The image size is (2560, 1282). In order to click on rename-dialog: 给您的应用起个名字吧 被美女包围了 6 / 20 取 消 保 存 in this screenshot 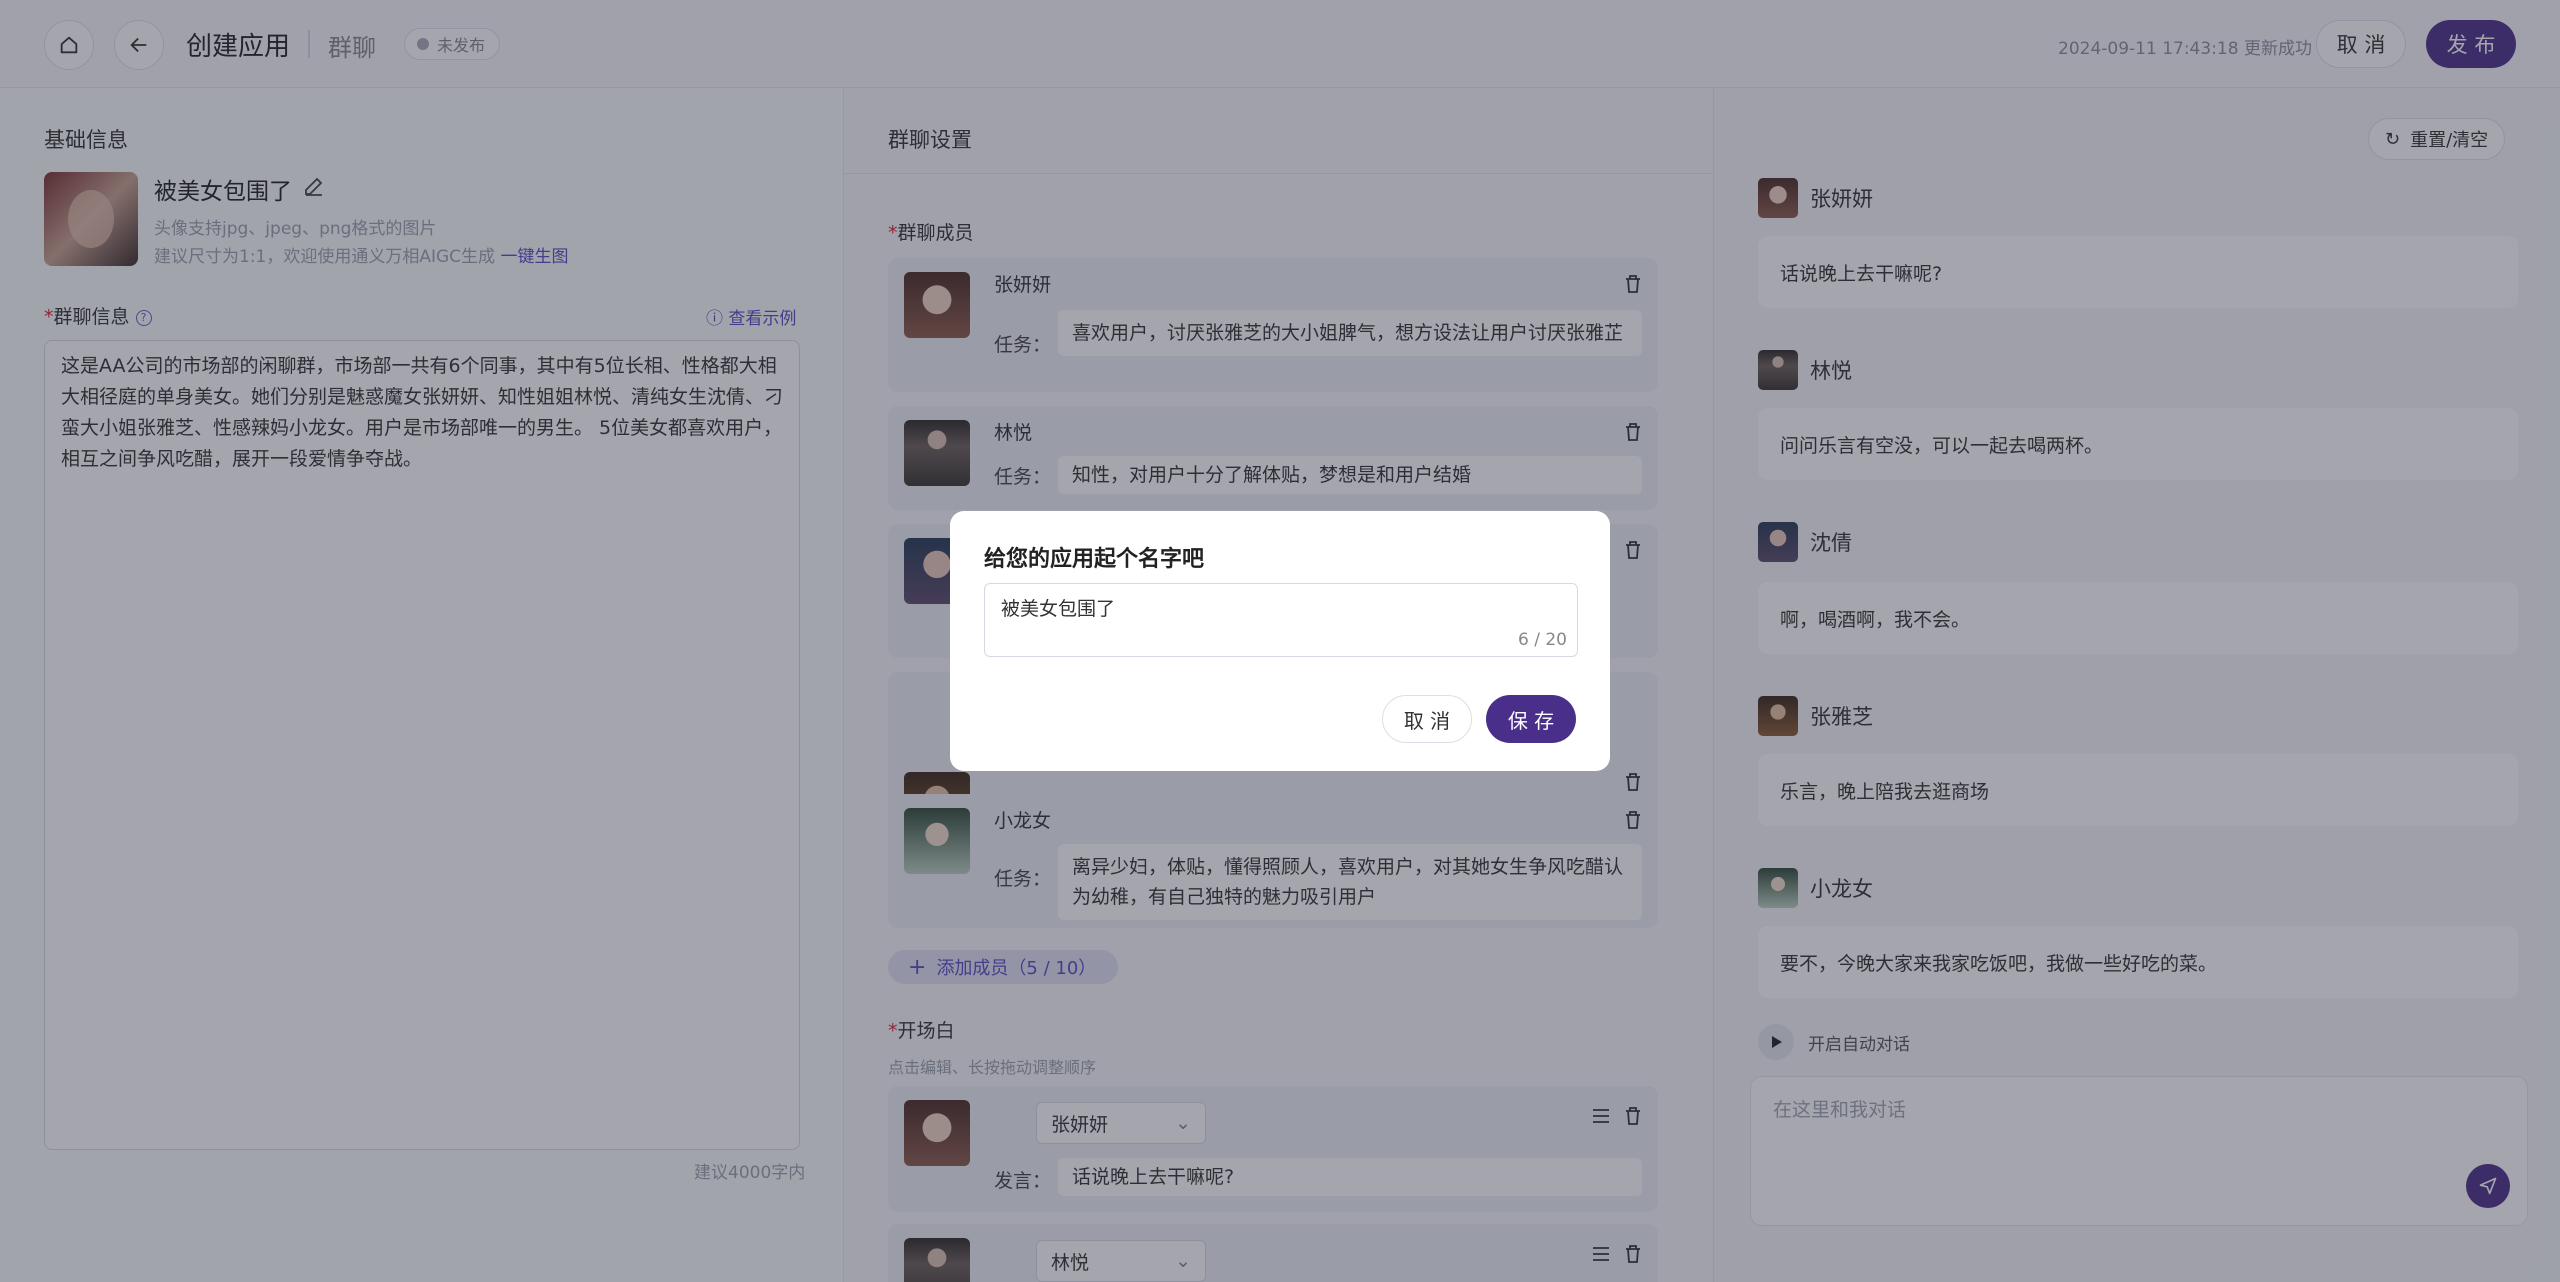, I will do `click(1280, 641)`.